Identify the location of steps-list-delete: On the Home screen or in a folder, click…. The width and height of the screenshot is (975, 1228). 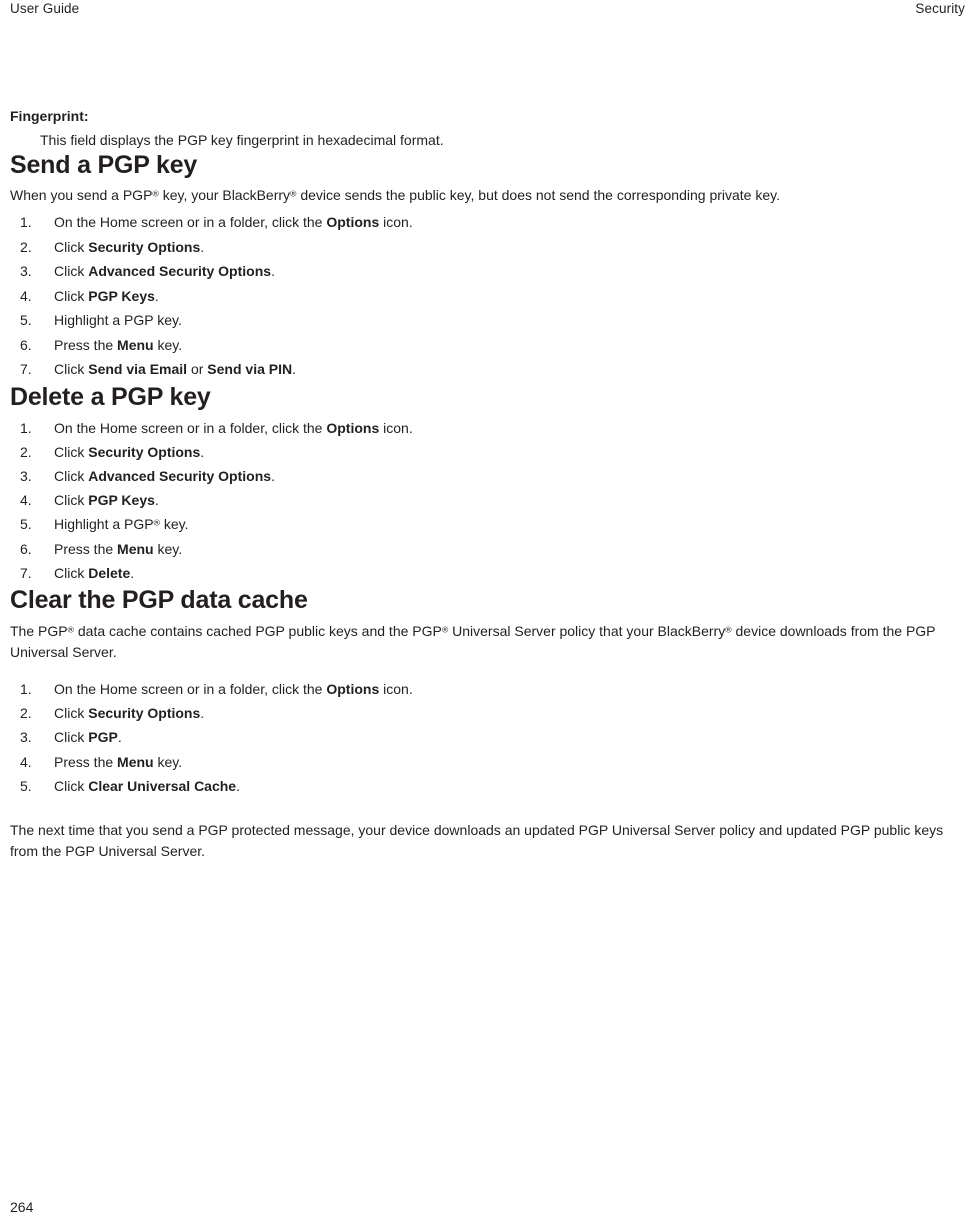
(489, 501).